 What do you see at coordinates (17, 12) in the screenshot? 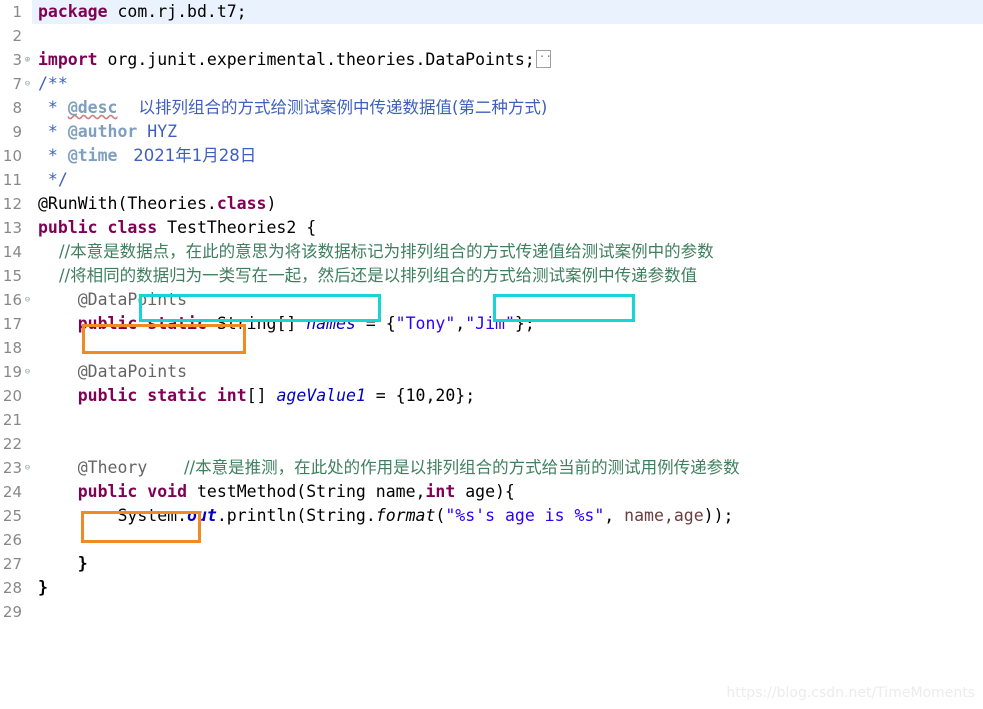
I see `line-number: 1` at bounding box center [17, 12].